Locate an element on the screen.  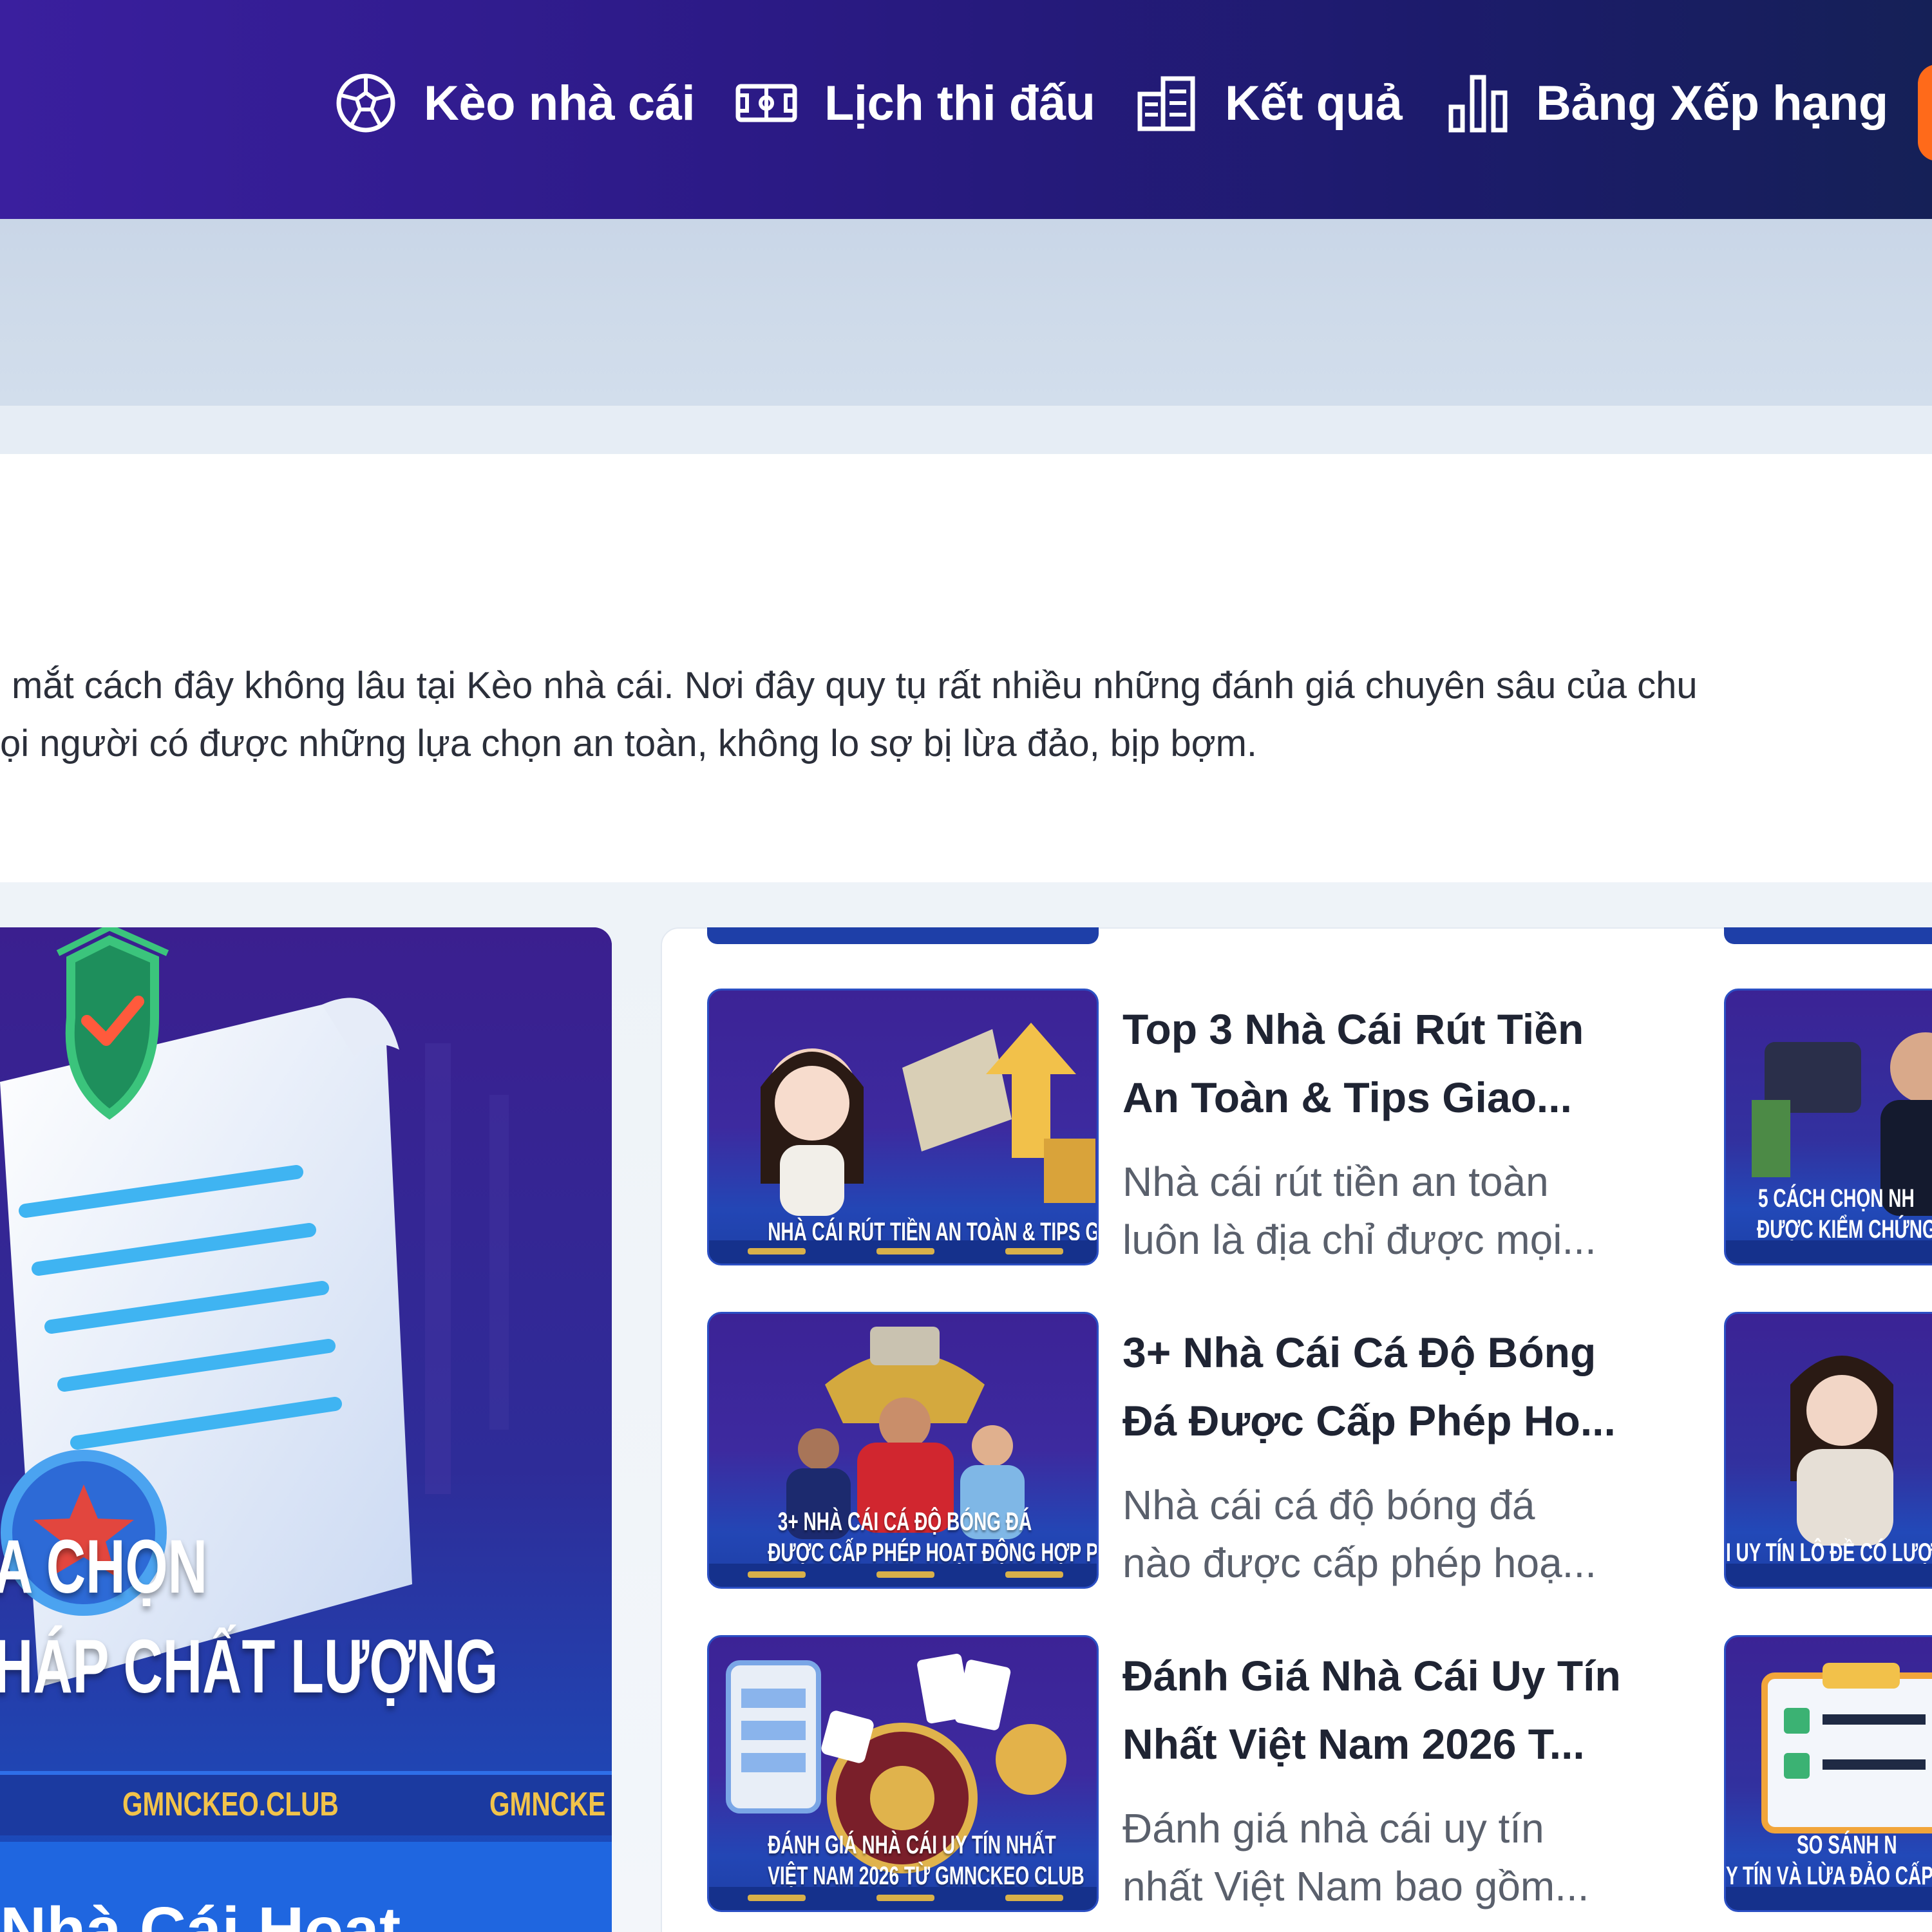
brand-watermark: GMNCKEO.CLUB is located at coordinates (231, 1805).